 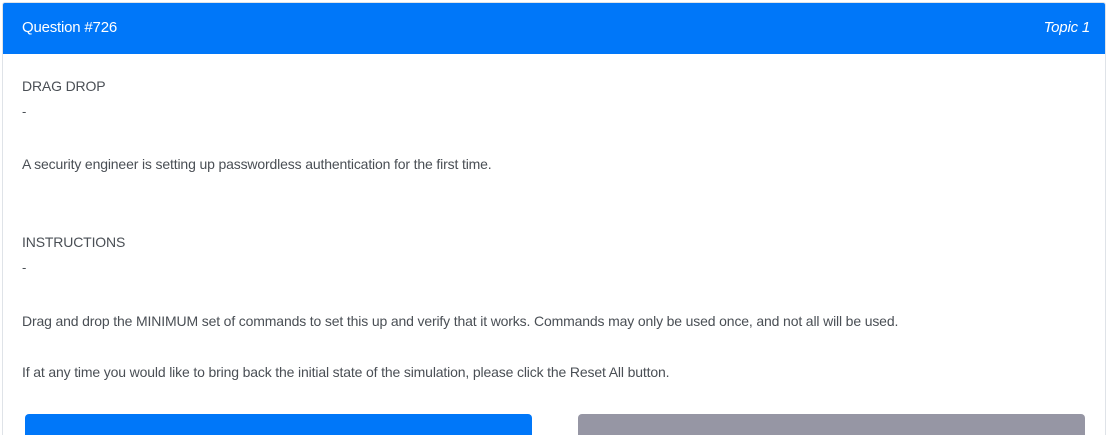 What do you see at coordinates (74, 242) in the screenshot?
I see `section-heading-instructions: INSTRUCTIONS` at bounding box center [74, 242].